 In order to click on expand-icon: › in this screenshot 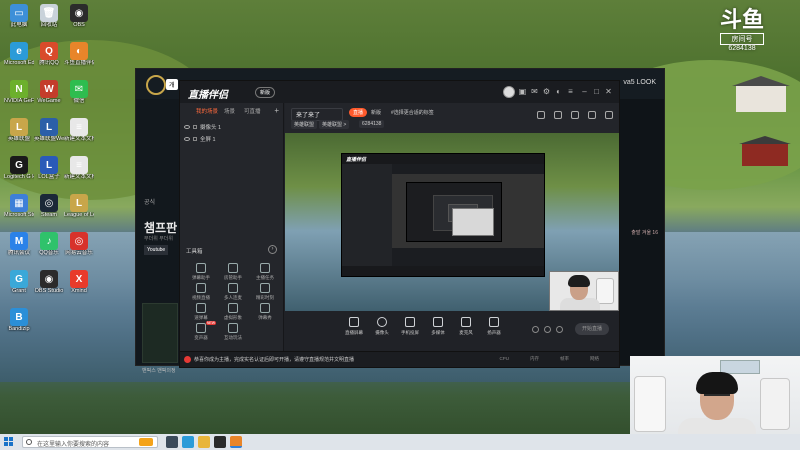, I will do `click(272, 249)`.